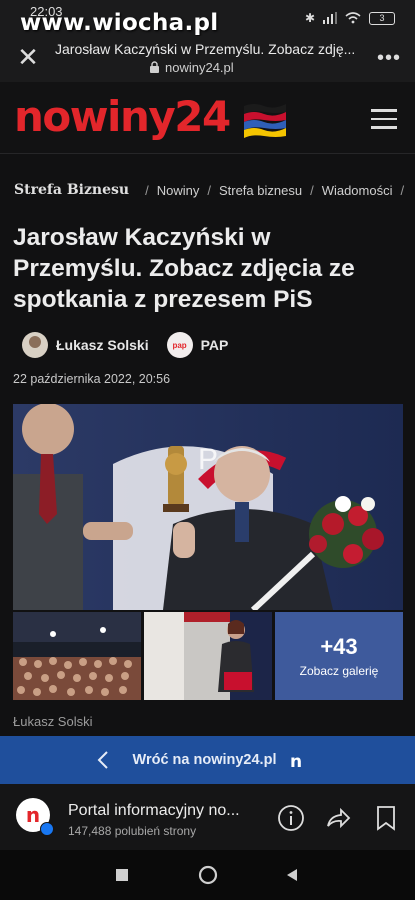  I want to click on info-icon, so click(291, 818).